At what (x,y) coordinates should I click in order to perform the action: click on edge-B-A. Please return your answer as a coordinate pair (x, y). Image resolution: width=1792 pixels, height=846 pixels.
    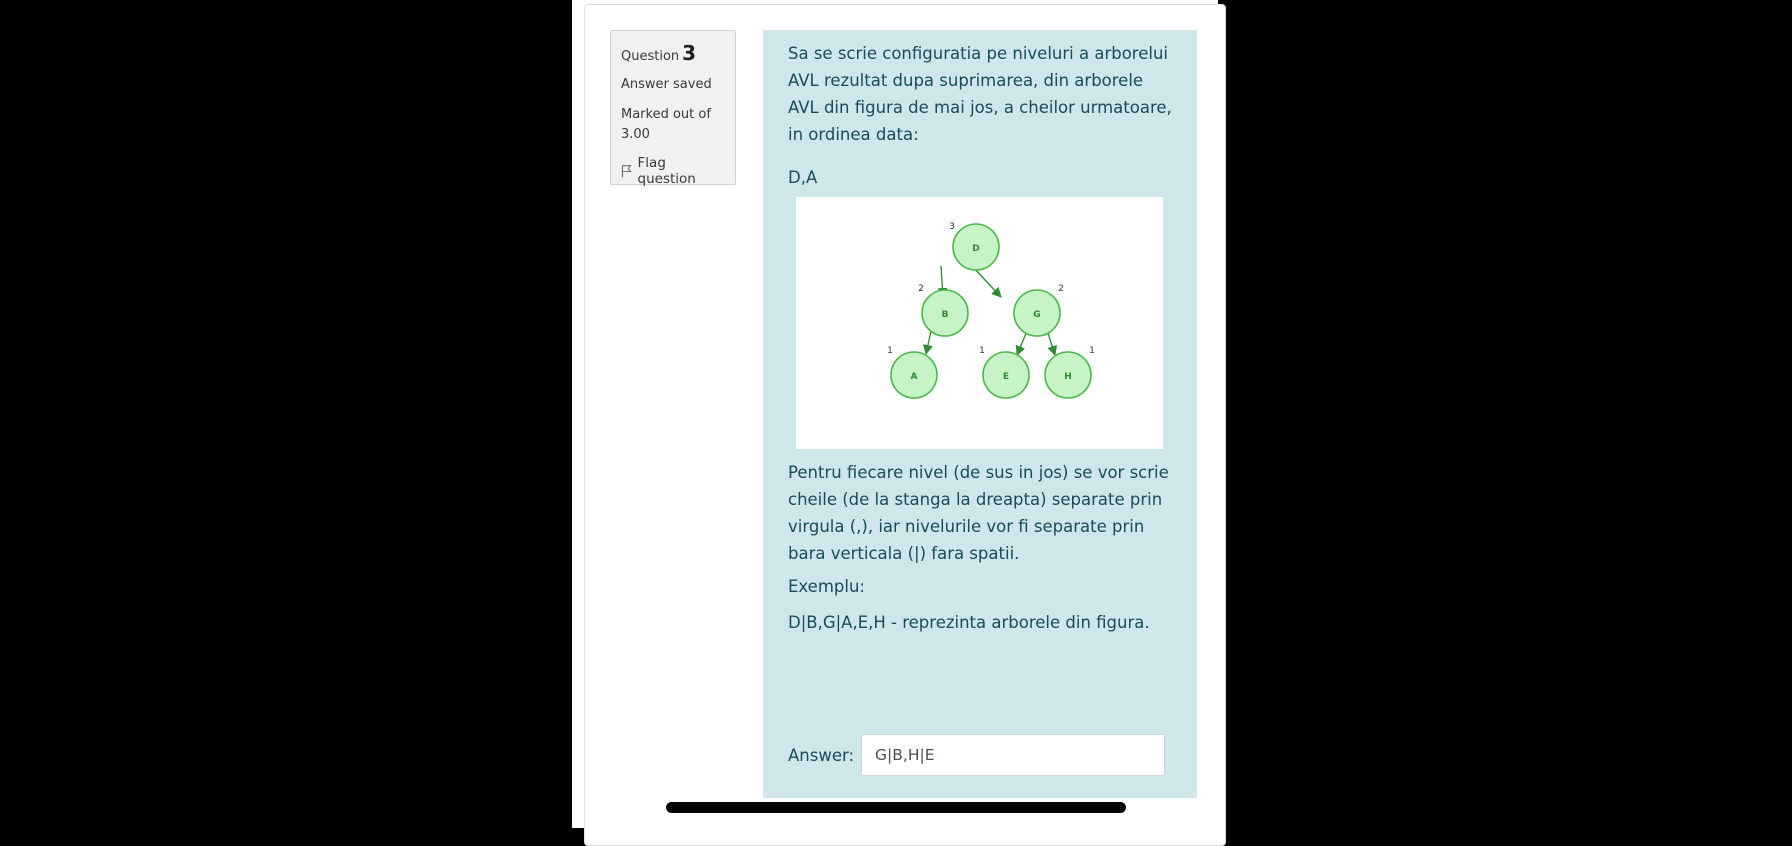
    Looking at the image, I should click on (928, 342).